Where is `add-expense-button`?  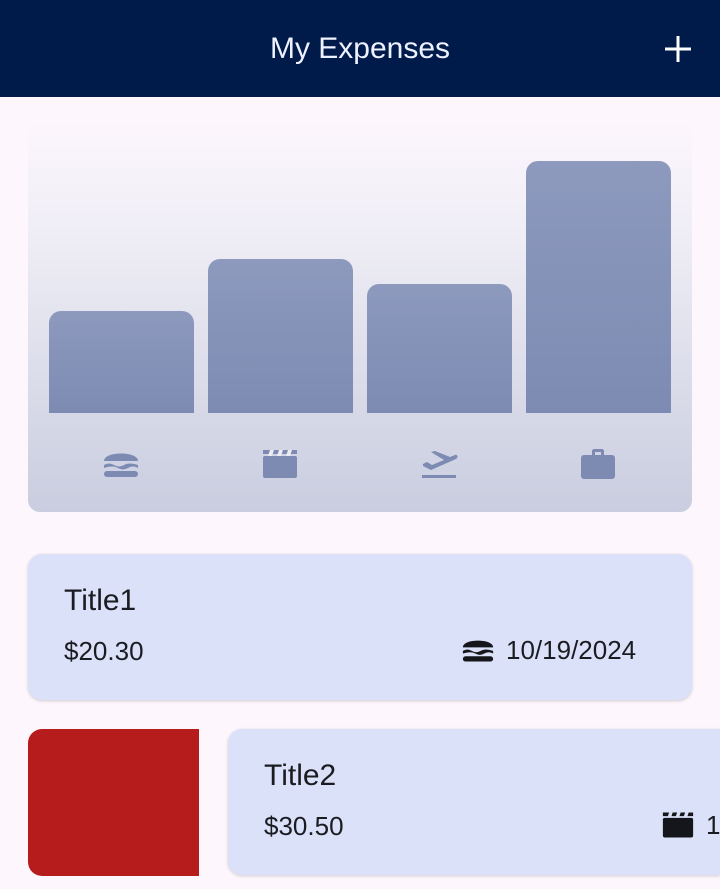 add-expense-button is located at coordinates (678, 50).